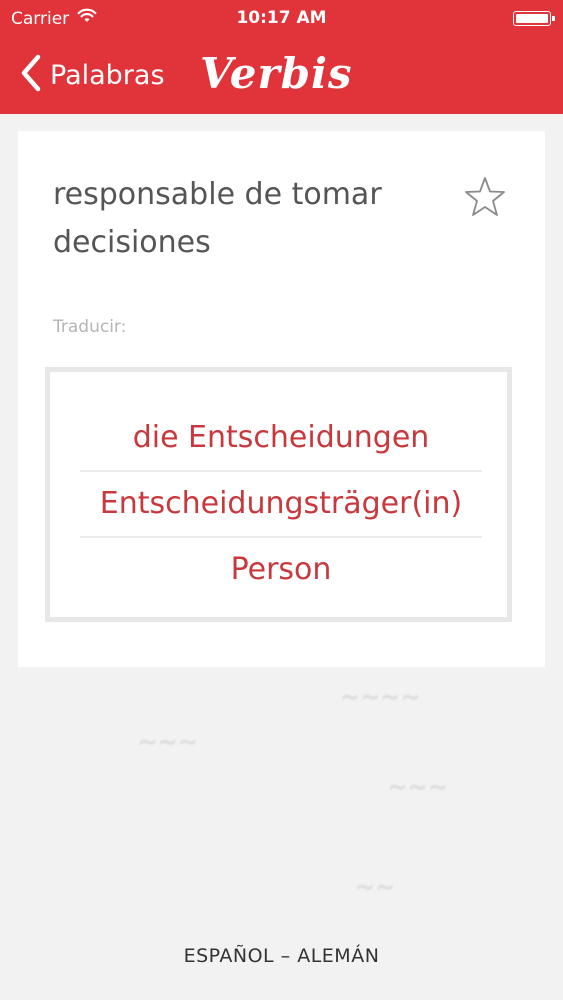  What do you see at coordinates (107, 75) in the screenshot?
I see `back-label: Palabras` at bounding box center [107, 75].